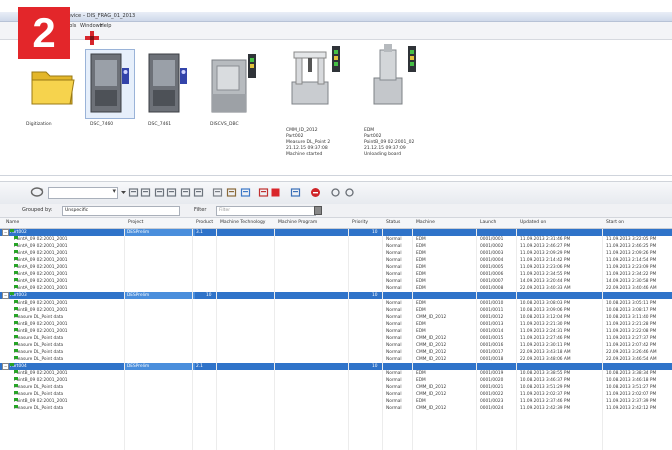 This screenshot has width=672, height=450. What do you see at coordinates (336, 232) in the screenshot?
I see `group-row: − Part002 DESPrelim 3.1 10` at bounding box center [336, 232].